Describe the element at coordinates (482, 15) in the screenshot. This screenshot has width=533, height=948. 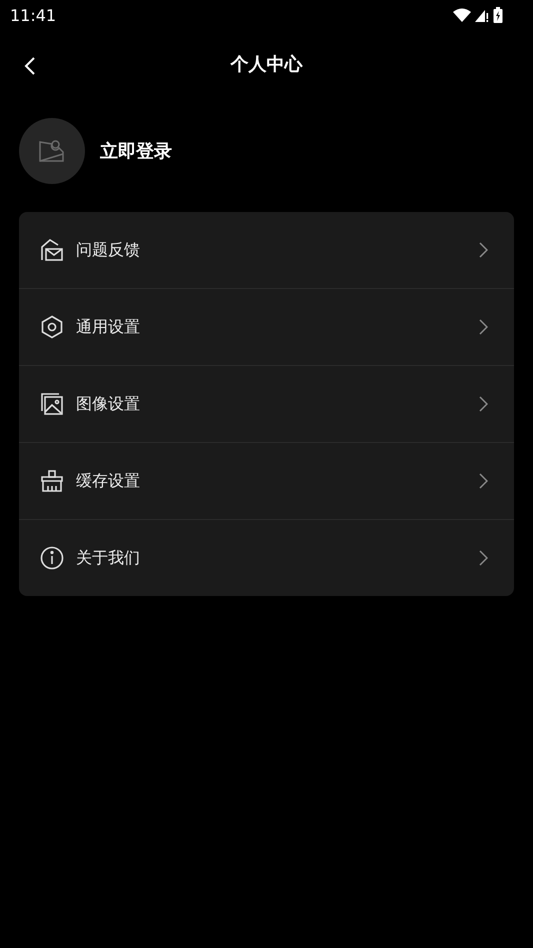
I see `signal-icon` at that location.